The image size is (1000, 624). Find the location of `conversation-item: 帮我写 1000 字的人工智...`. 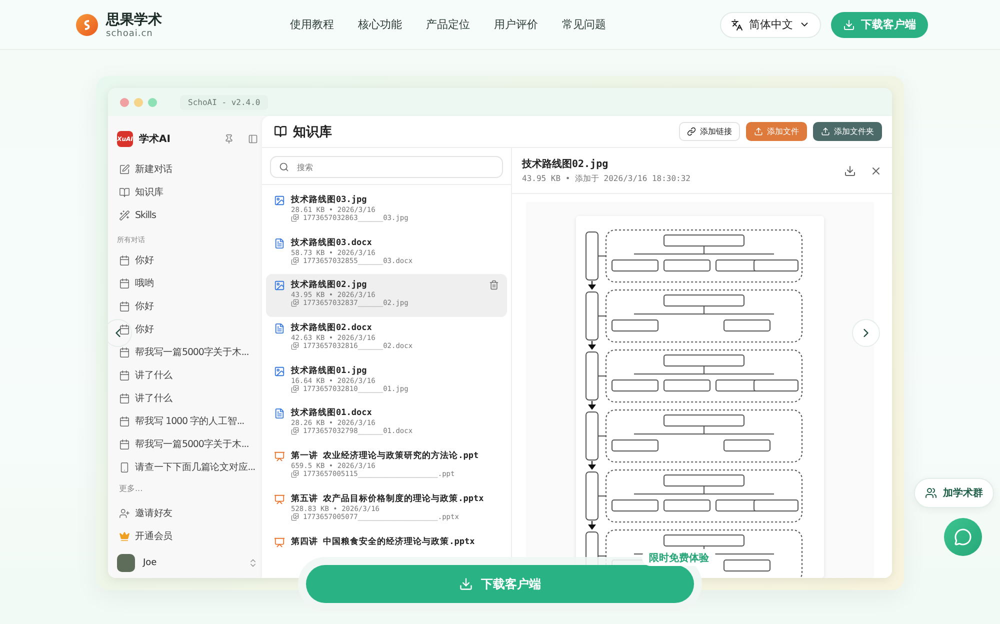

conversation-item: 帮我写 1000 字的人工智... is located at coordinates (187, 421).